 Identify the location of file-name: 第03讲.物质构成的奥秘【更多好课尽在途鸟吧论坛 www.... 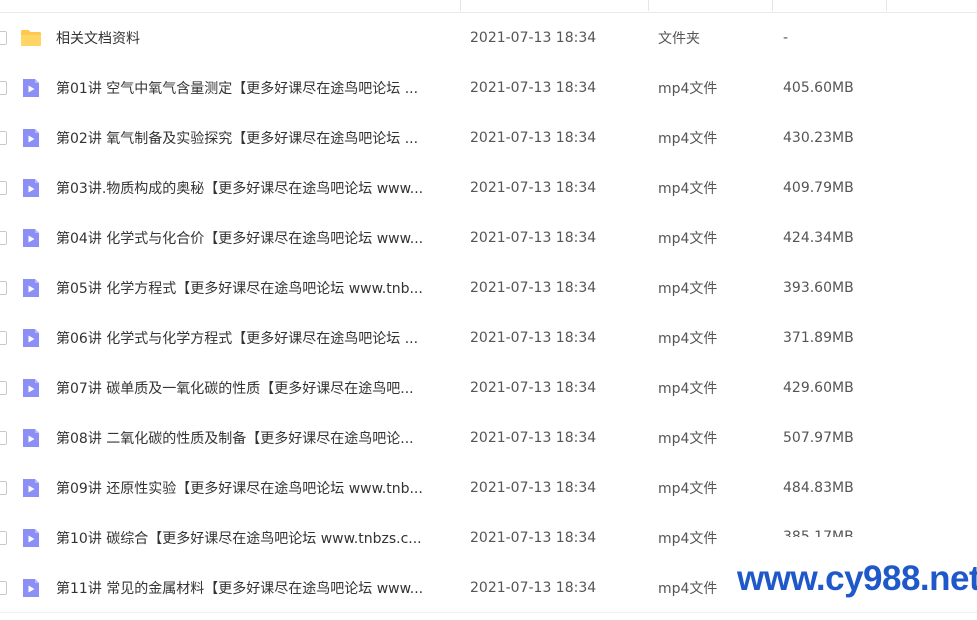
(256, 188).